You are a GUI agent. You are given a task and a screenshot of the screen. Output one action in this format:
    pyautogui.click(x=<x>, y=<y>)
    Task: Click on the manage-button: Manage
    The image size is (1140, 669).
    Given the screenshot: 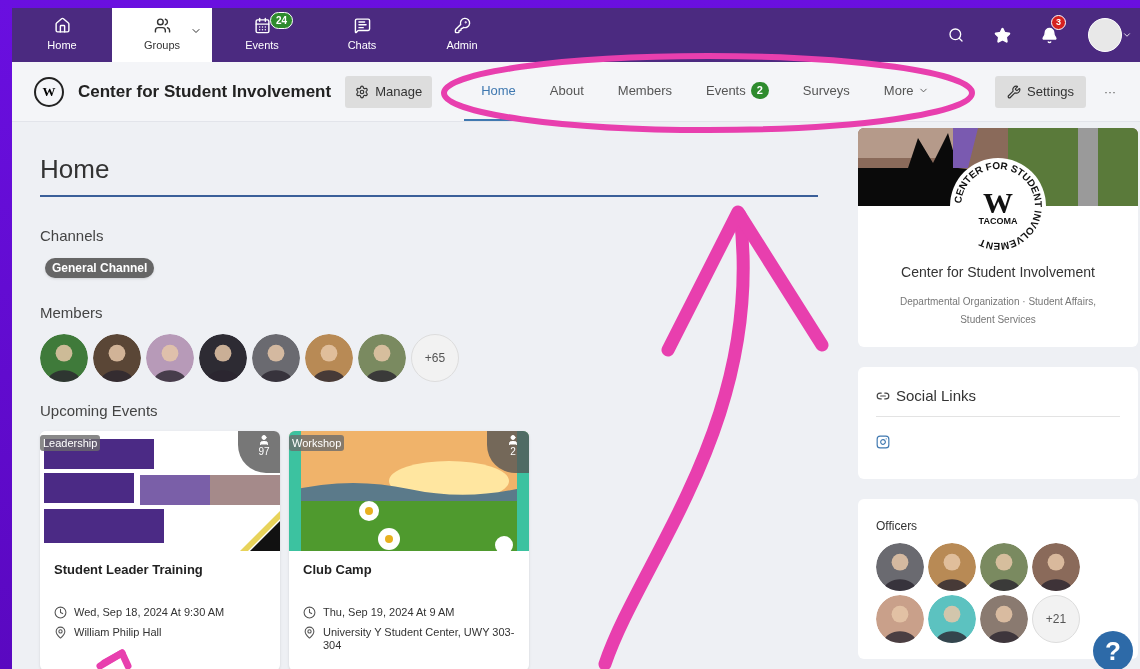 What is the action you would take?
    pyautogui.click(x=389, y=91)
    